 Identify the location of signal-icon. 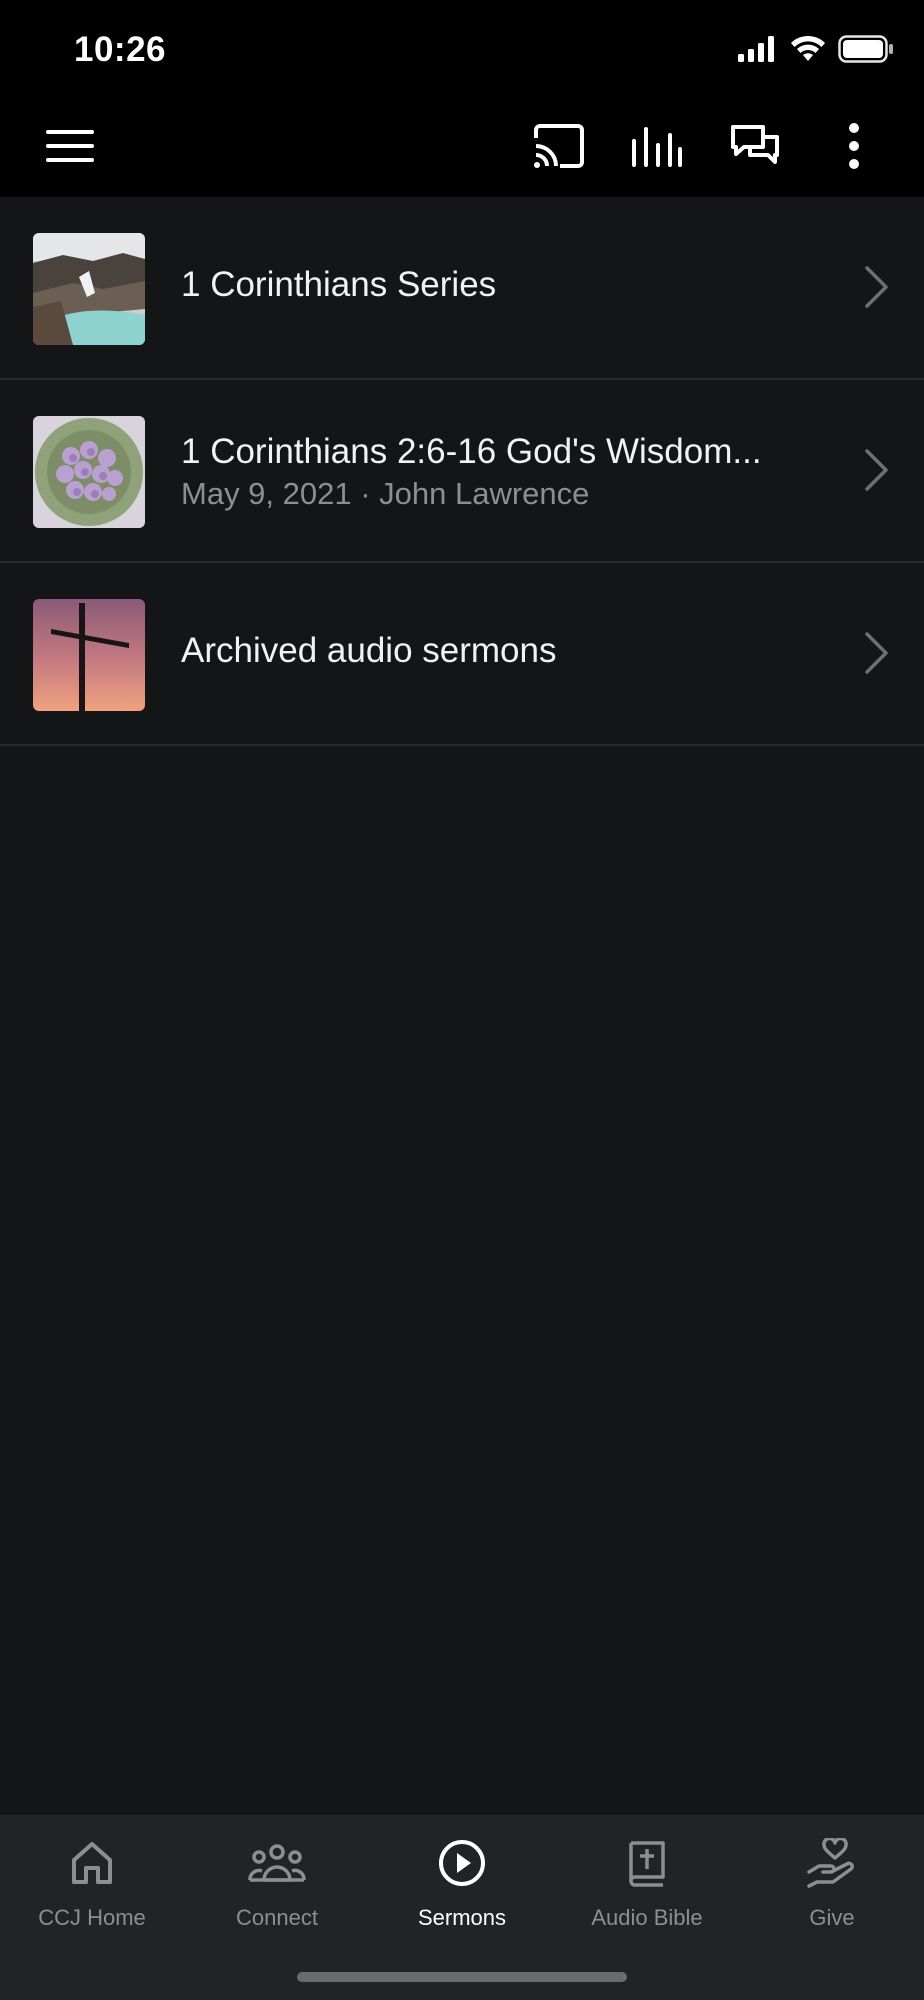
(758, 51).